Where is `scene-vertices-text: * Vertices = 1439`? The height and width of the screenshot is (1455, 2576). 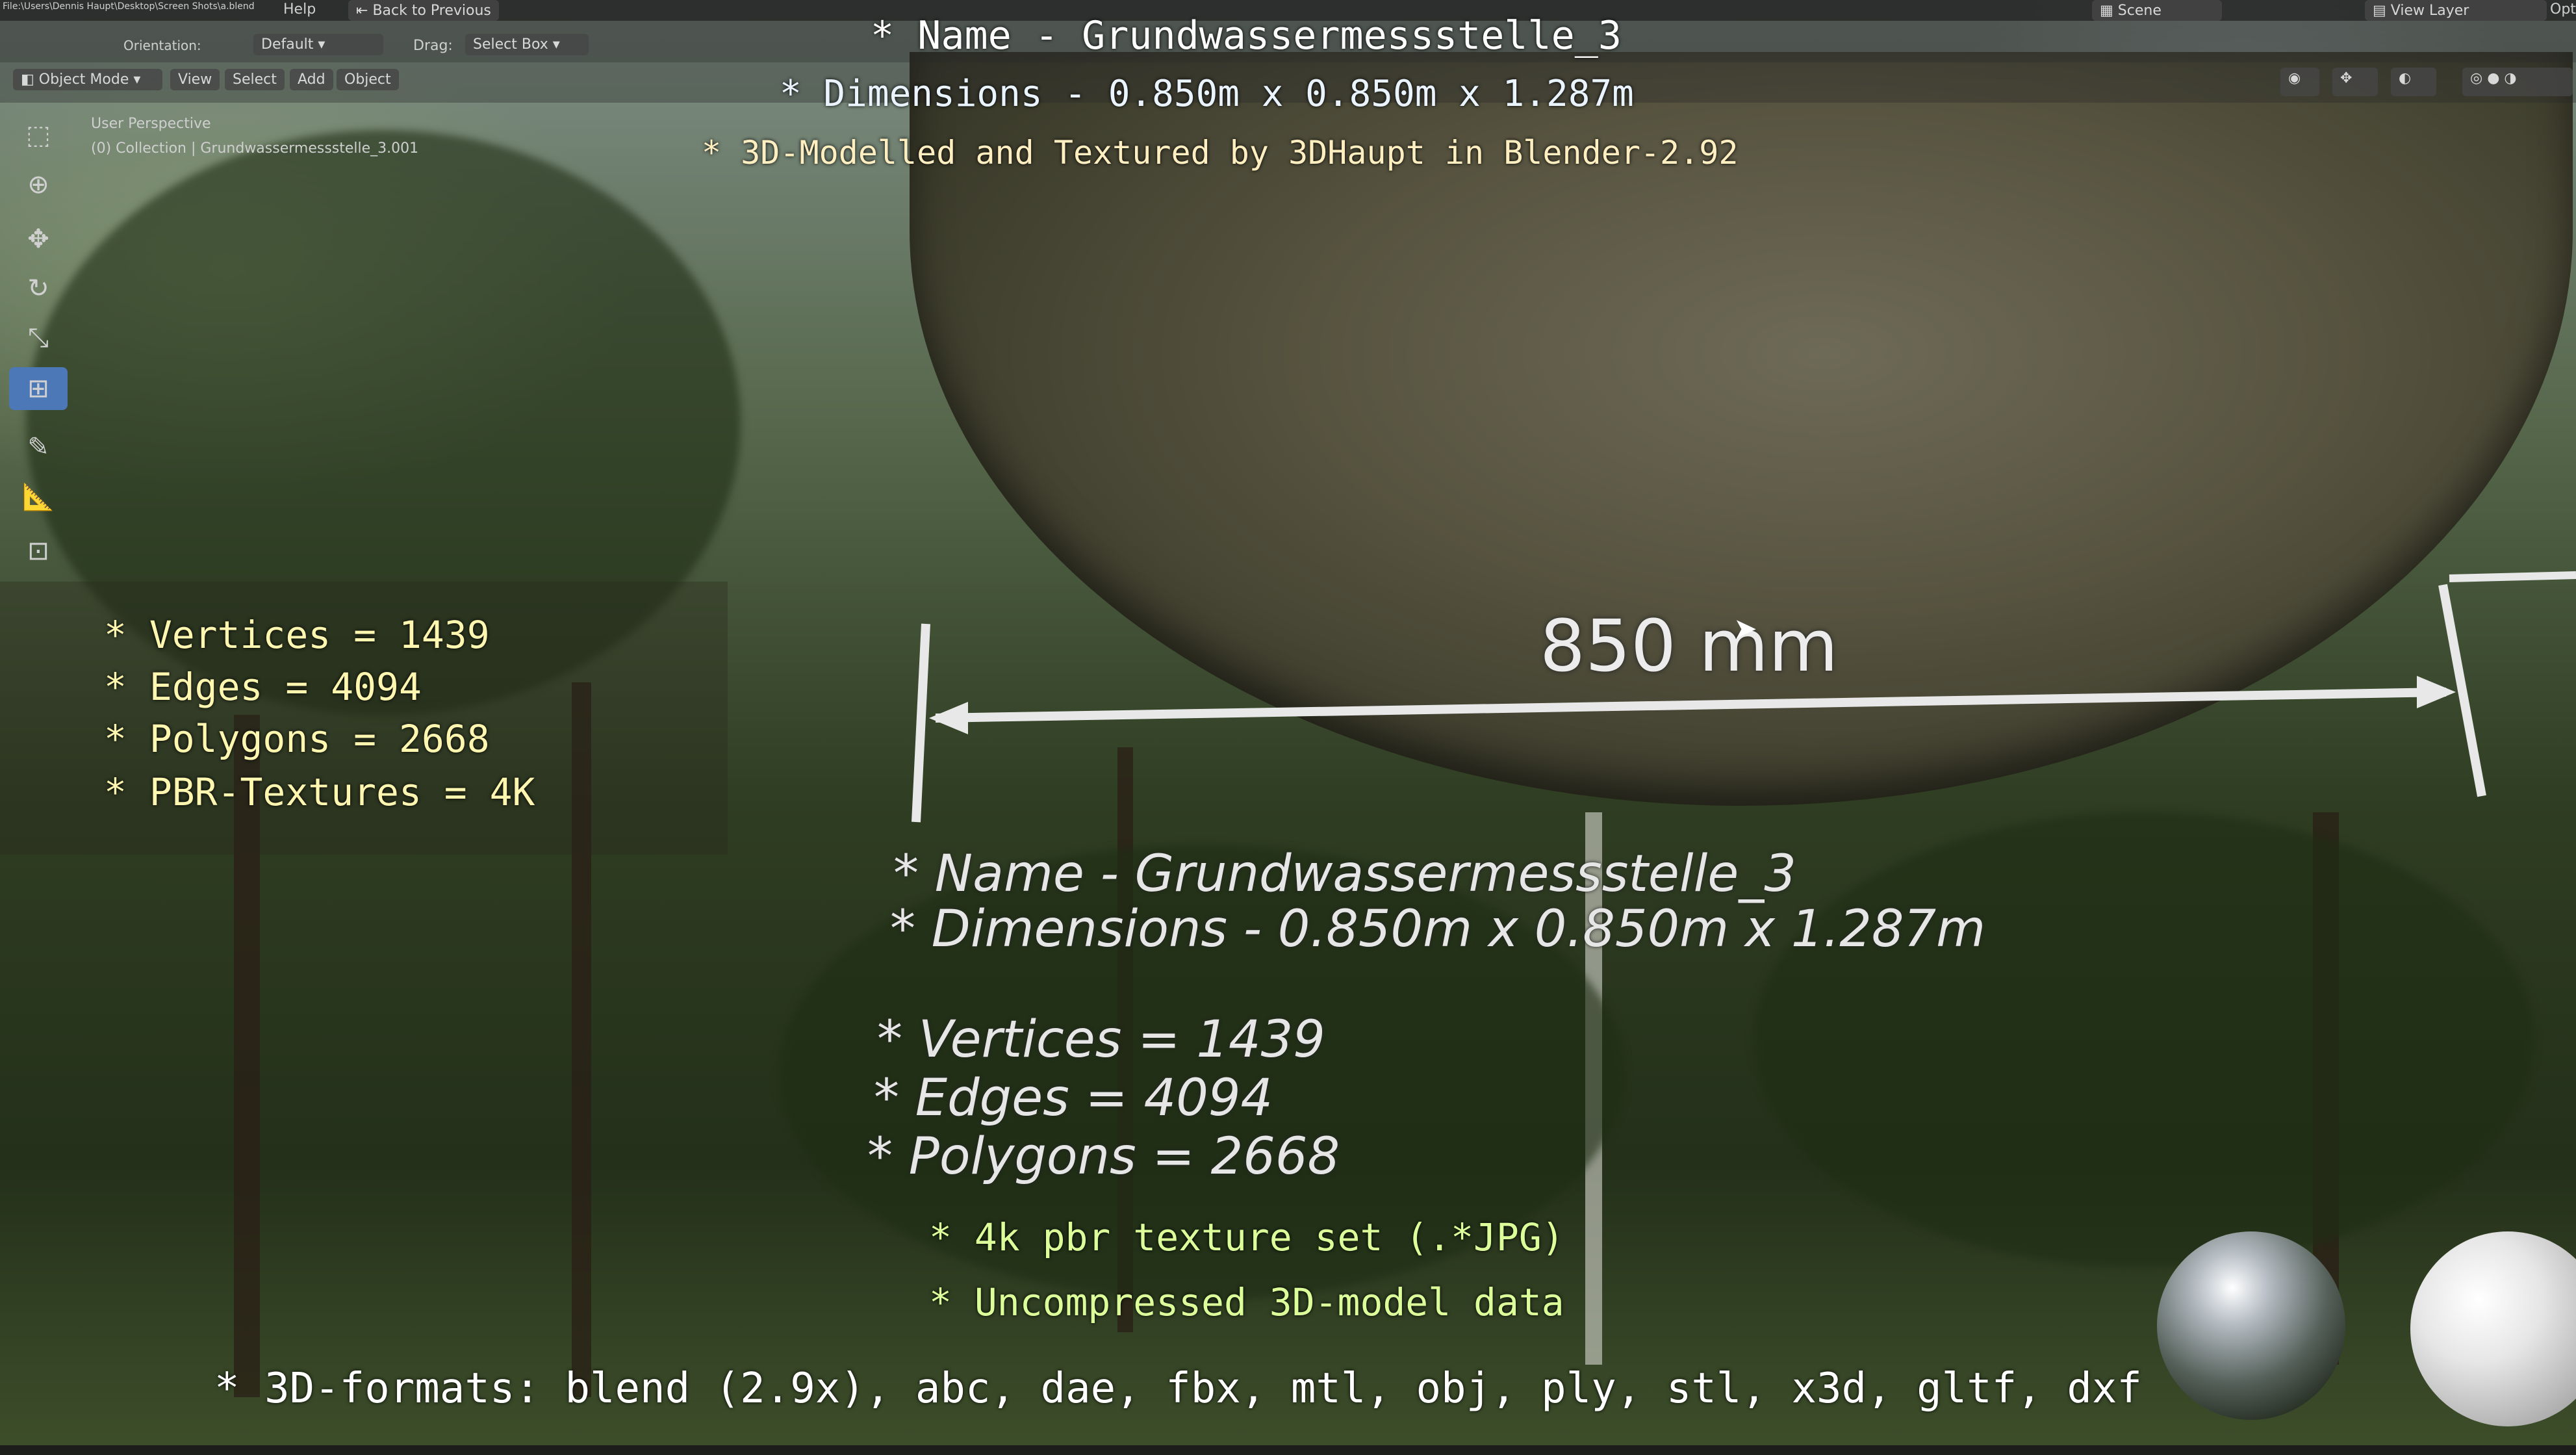
scene-vertices-text: * Vertices = 1439 is located at coordinates (1101, 1040).